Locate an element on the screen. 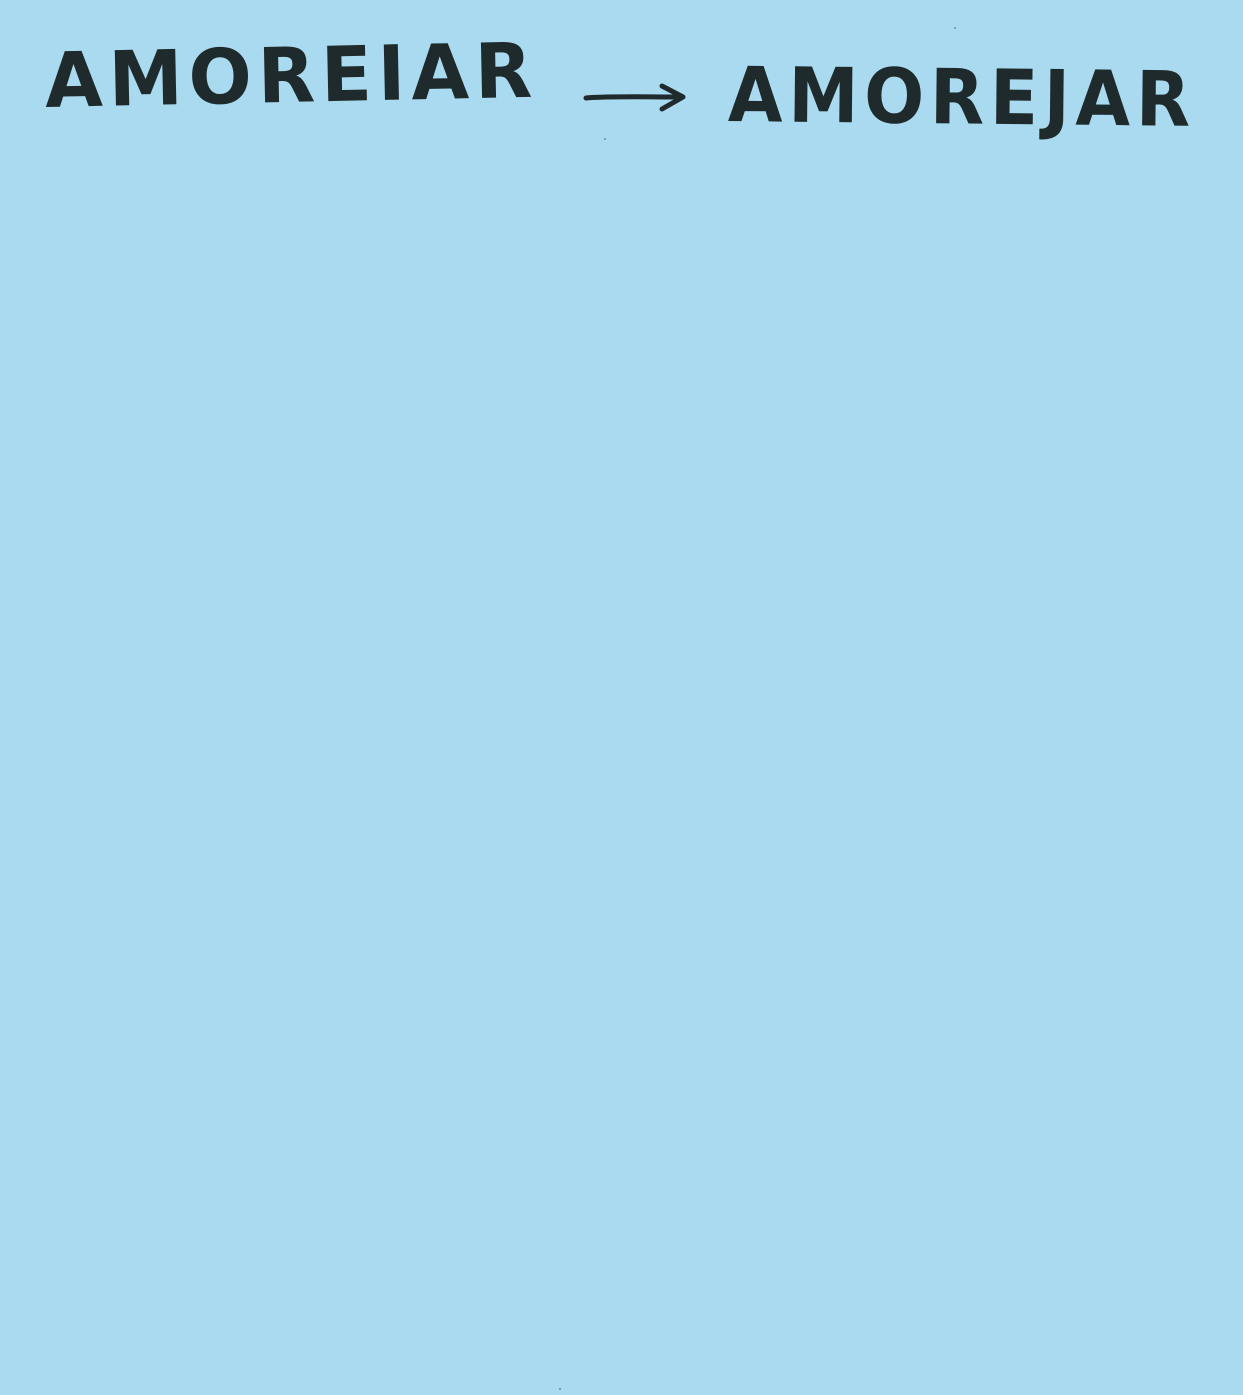 The image size is (1243, 1395). right-arrow-icon is located at coordinates (634, 97).